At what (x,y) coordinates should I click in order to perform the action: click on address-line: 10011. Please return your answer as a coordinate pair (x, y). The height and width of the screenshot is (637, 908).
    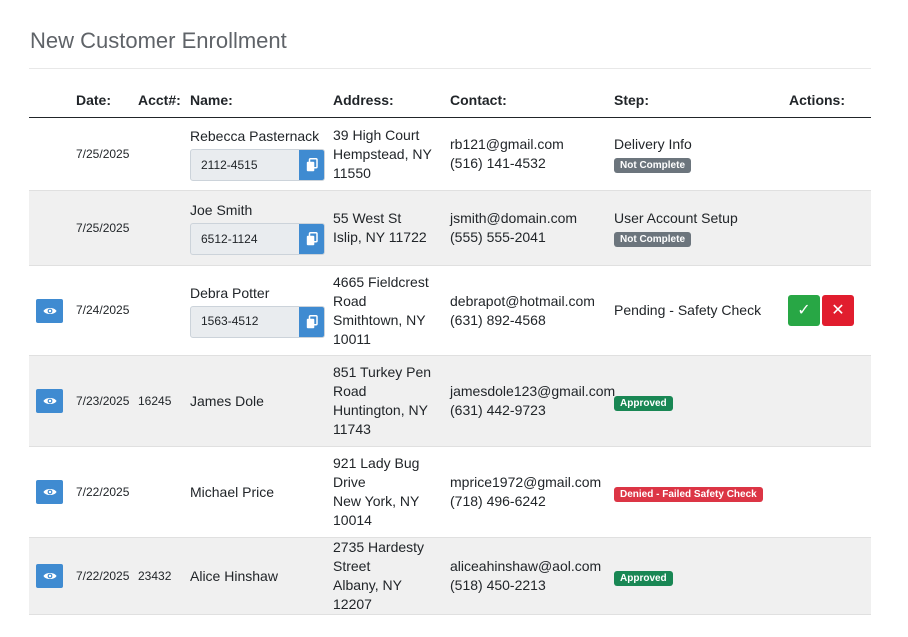
    Looking at the image, I should click on (352, 338).